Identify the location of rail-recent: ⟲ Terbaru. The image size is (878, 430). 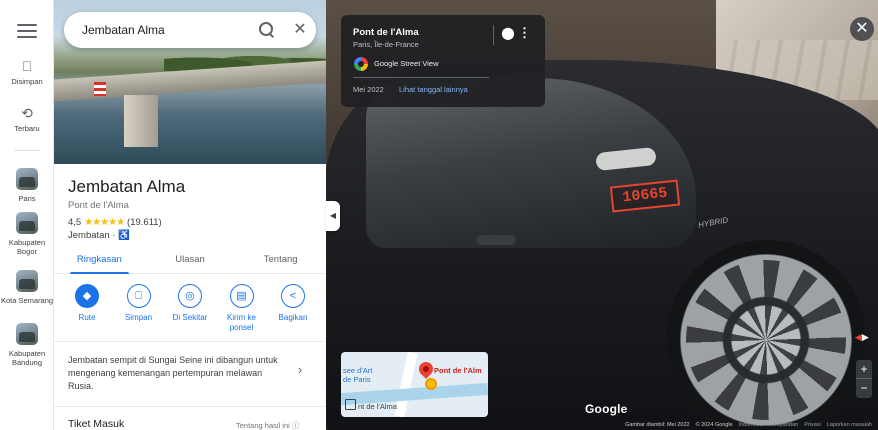
(27, 119).